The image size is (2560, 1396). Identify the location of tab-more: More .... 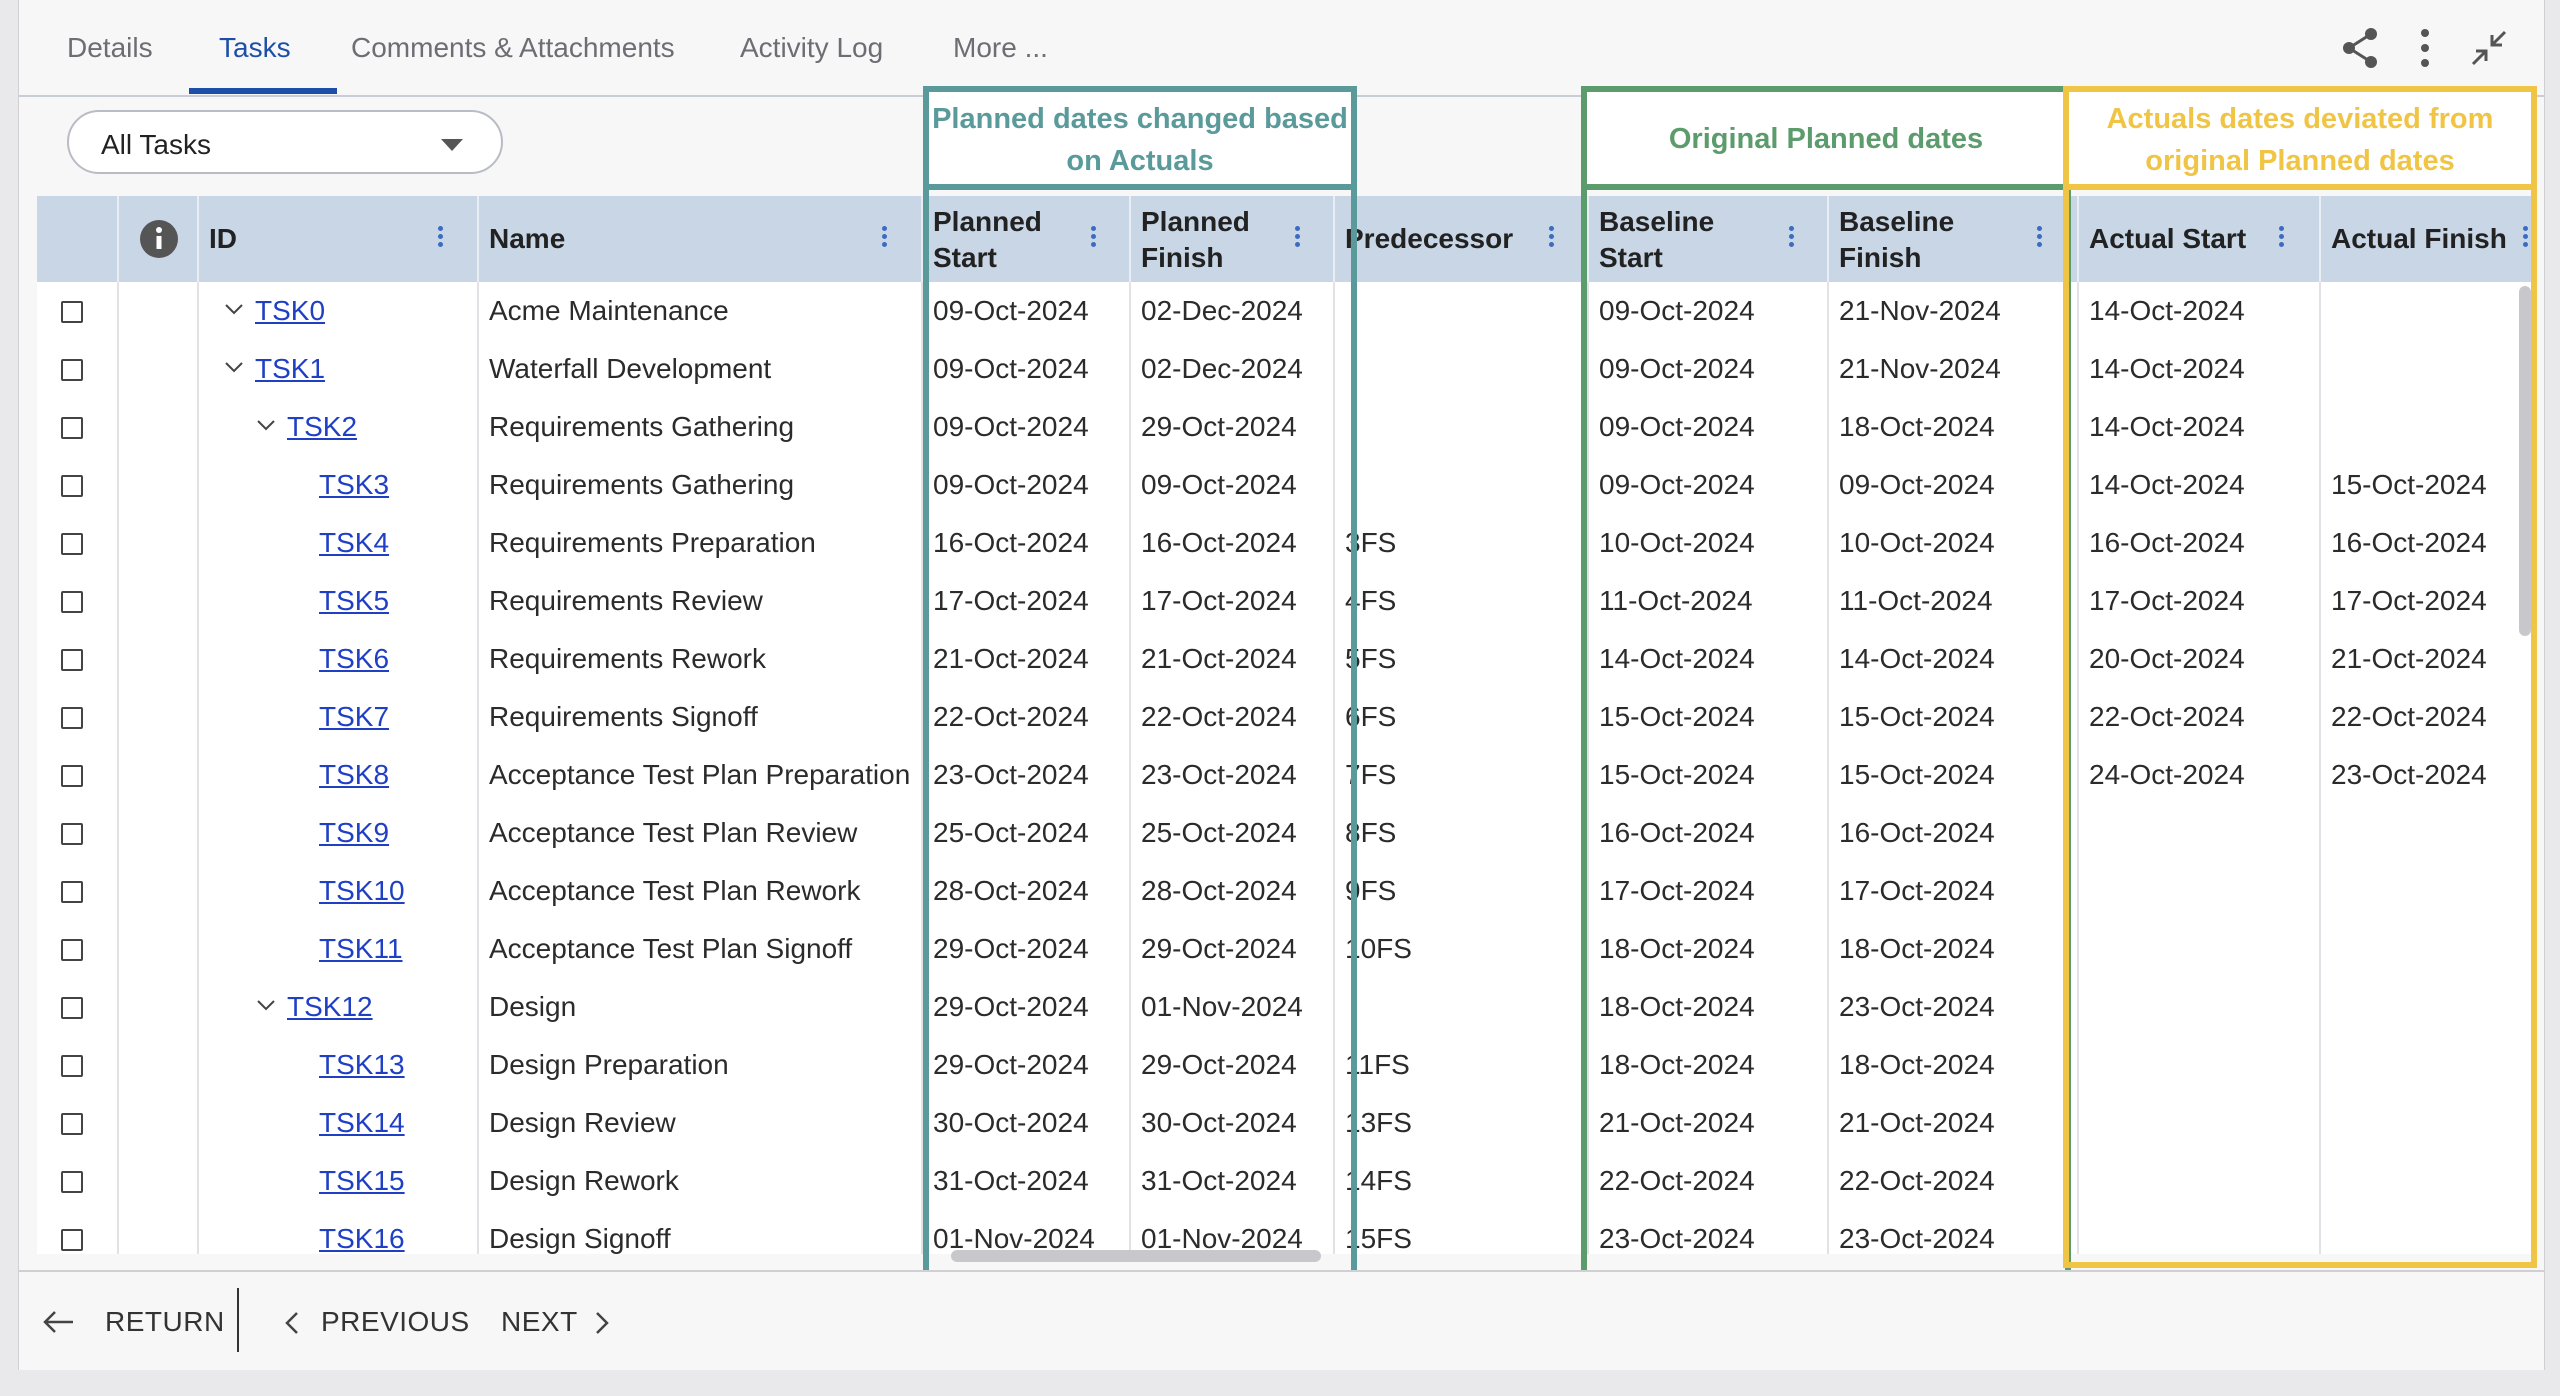
(1000, 48).